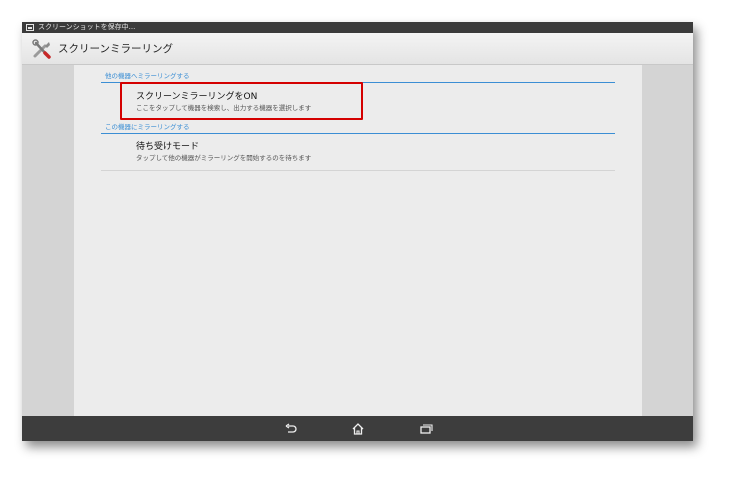 This screenshot has width=736, height=484. What do you see at coordinates (358, 153) in the screenshot?
I see `list-item-standby-mode: 待ち受けモード タップして他の機器がミラーリングを開始するのを待ちます` at bounding box center [358, 153].